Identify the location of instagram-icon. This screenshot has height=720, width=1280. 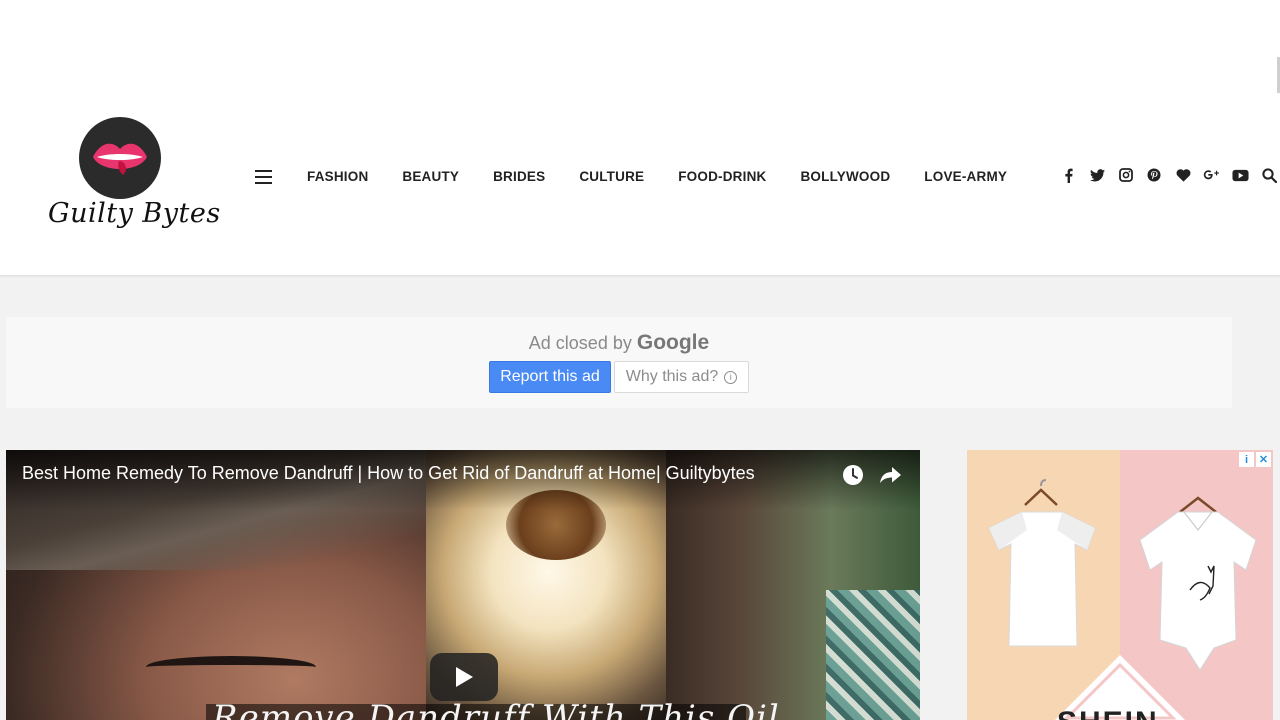
(1125, 175).